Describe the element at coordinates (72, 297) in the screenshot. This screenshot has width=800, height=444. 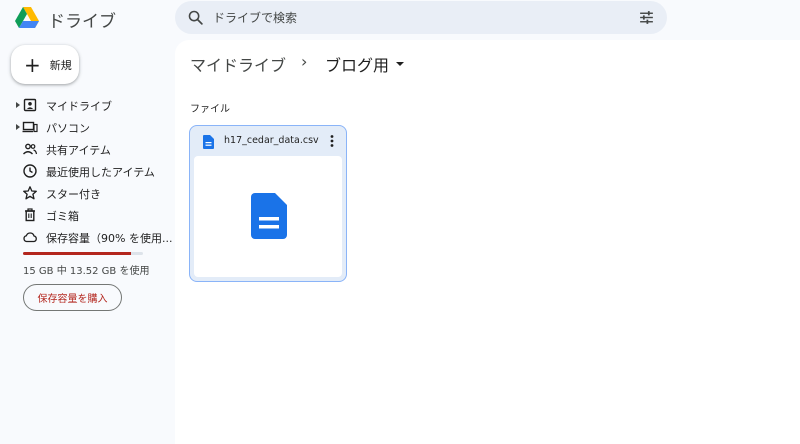
I see `buy-storage-button: 保存容量を購入` at that location.